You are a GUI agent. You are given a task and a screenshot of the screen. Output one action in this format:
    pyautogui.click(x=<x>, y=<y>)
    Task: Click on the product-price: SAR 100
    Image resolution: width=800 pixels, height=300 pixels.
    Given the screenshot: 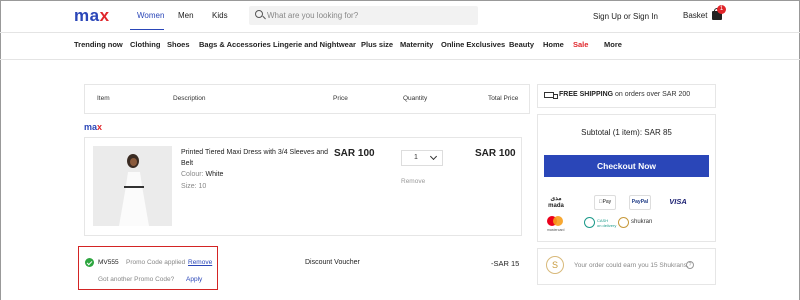 What is the action you would take?
    pyautogui.click(x=354, y=153)
    